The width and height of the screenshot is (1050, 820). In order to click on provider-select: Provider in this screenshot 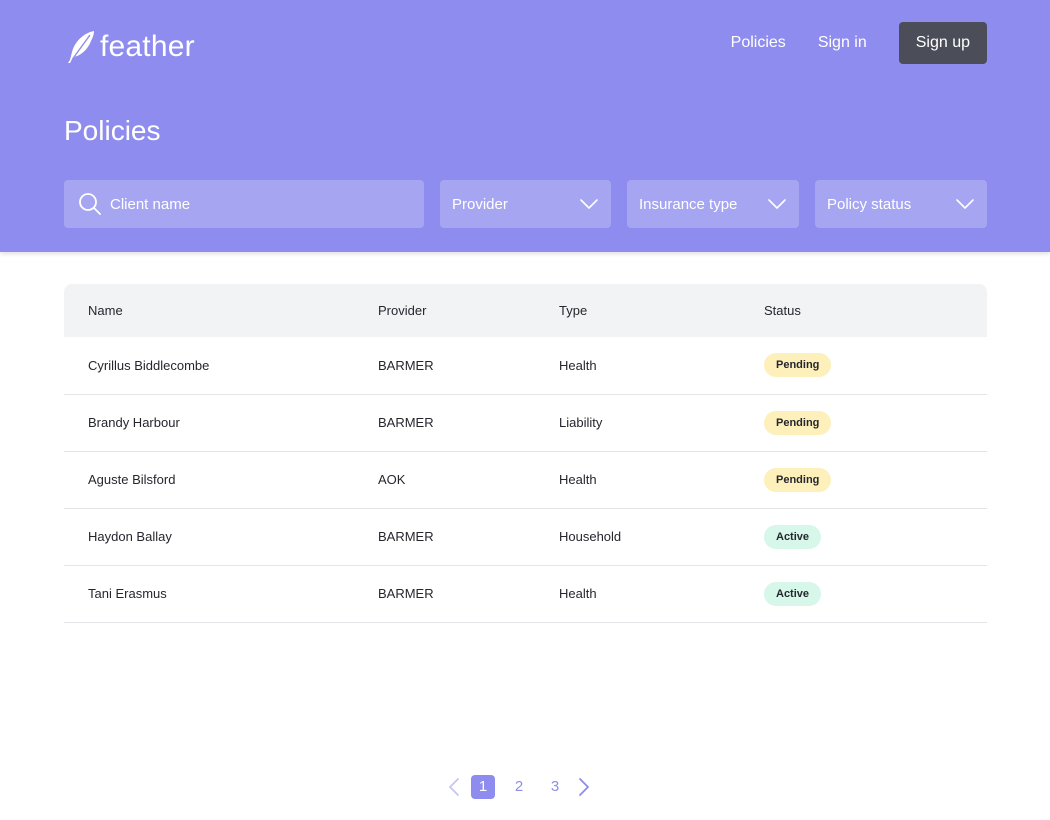, I will do `click(525, 204)`.